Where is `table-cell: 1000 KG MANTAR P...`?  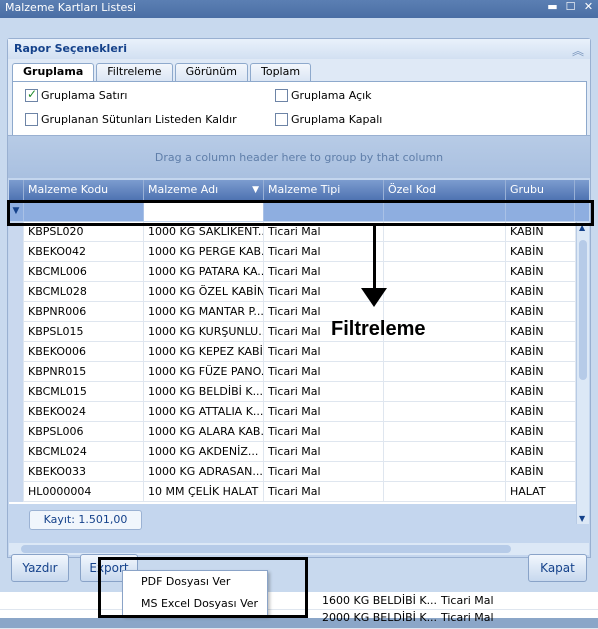
table-cell: 1000 KG MANTAR P... is located at coordinates (204, 312).